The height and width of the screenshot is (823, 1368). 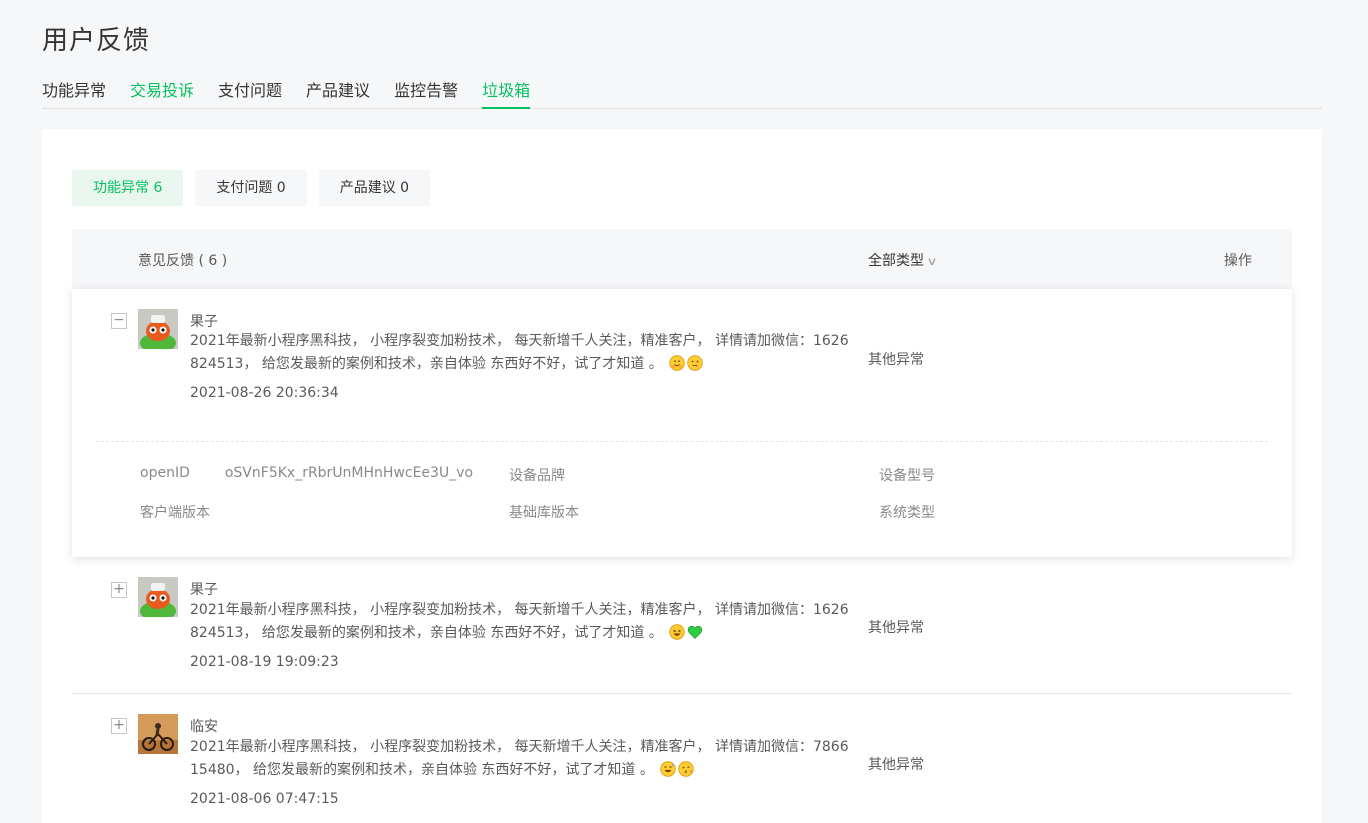 What do you see at coordinates (183, 261) in the screenshot?
I see `column-feedback: 意见反馈 ( 6 )` at bounding box center [183, 261].